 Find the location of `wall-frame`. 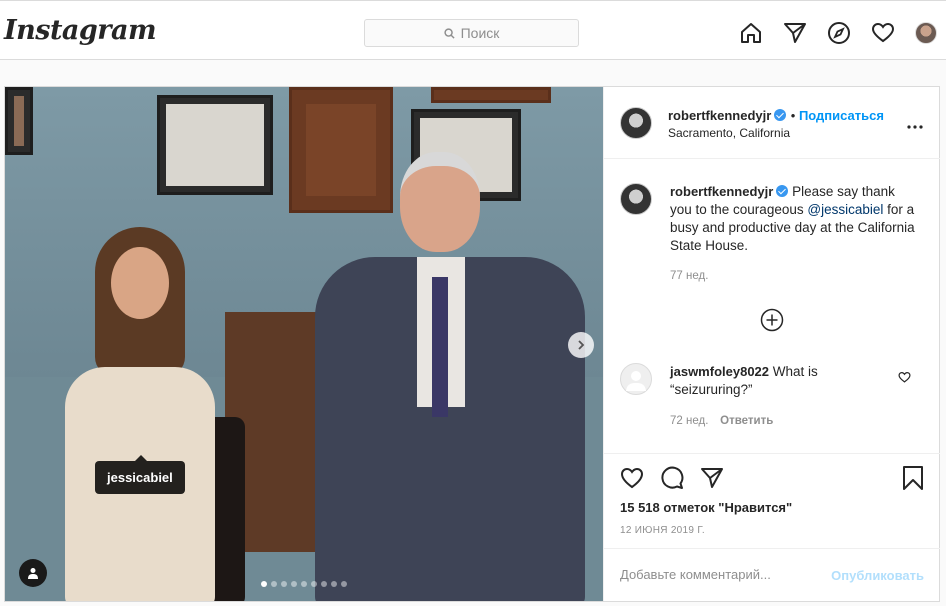

wall-frame is located at coordinates (19, 121).